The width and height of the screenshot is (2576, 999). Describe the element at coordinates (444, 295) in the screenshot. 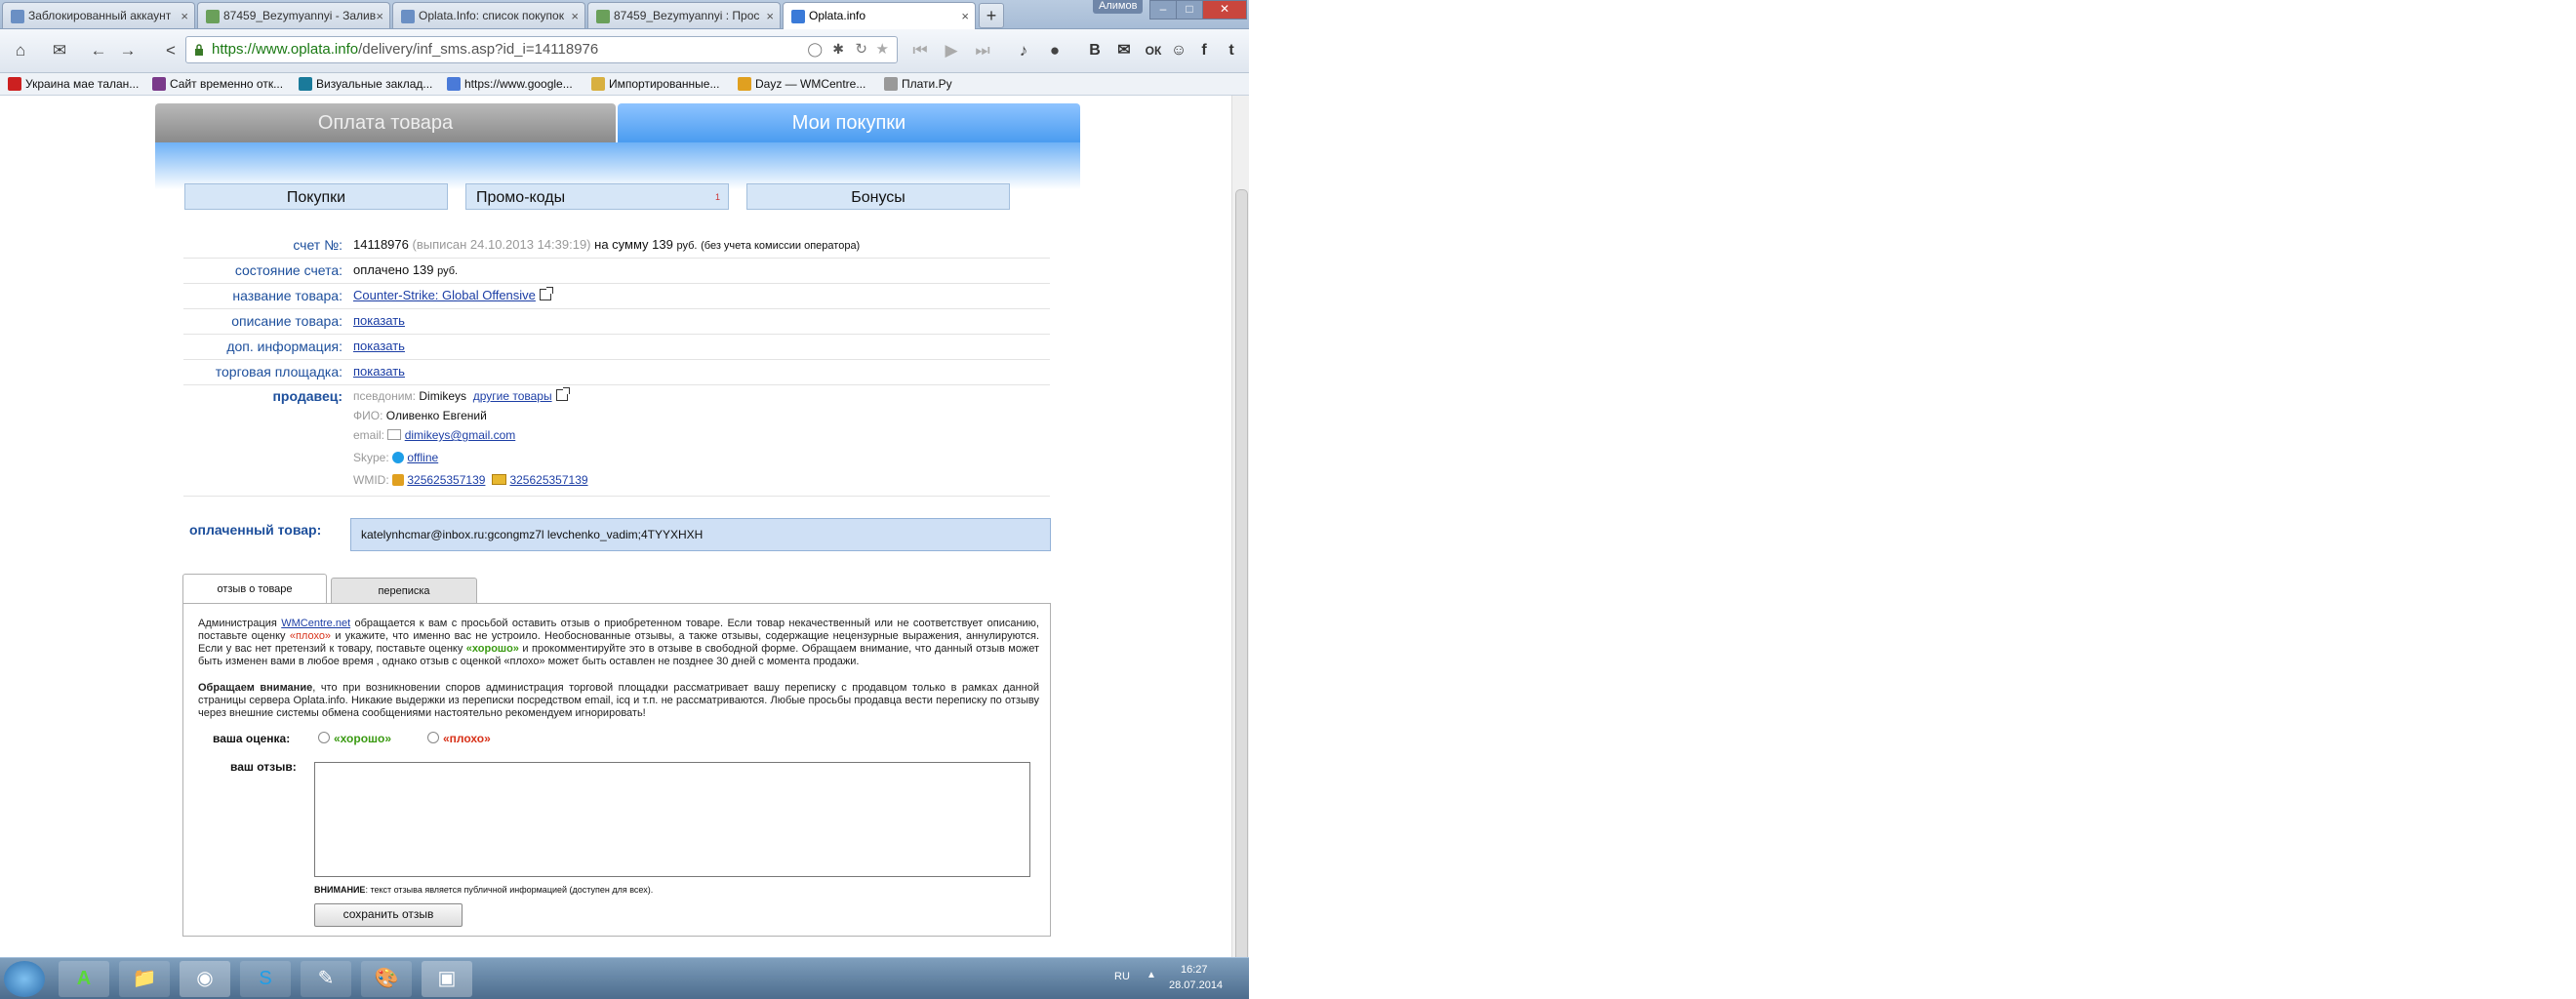

I see `product-link: Counter-Strike: Global Offensive` at that location.